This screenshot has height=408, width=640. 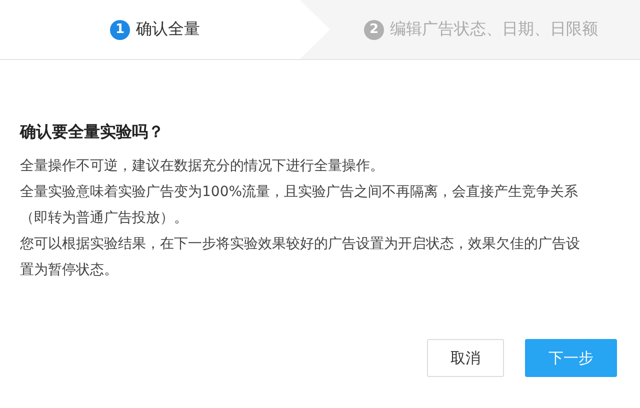 I want to click on step-number: 1, so click(x=120, y=30).